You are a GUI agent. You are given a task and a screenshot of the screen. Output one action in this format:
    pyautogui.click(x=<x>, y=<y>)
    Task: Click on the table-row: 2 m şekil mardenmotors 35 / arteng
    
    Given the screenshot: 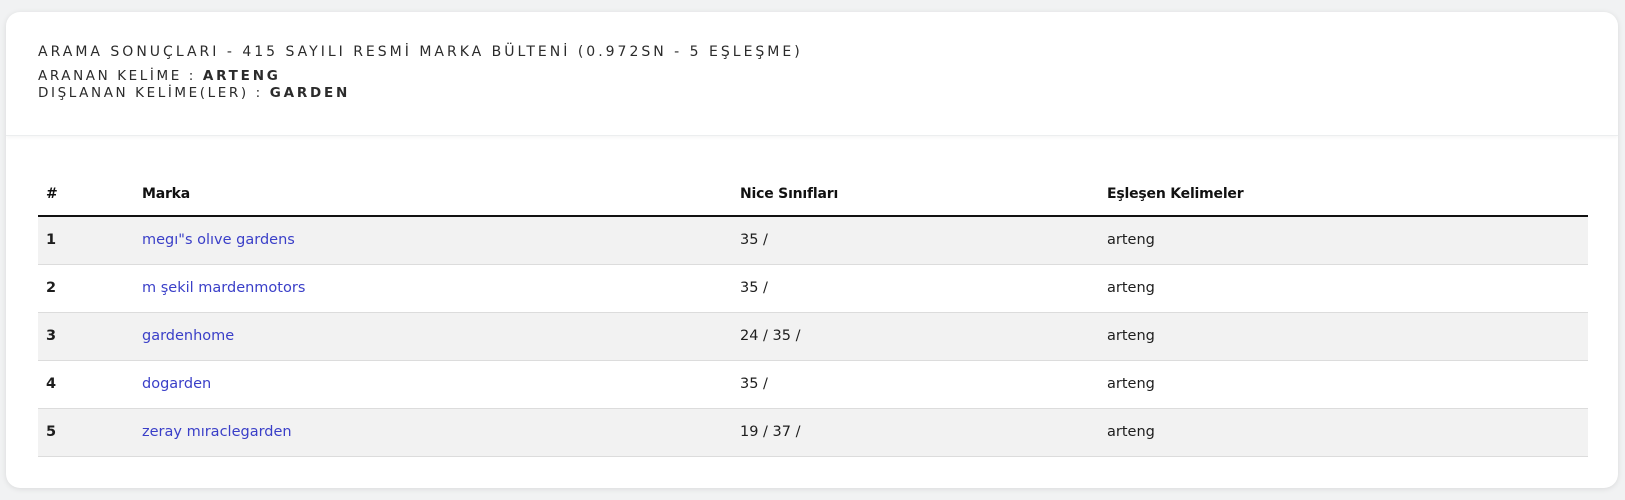 What is the action you would take?
    pyautogui.click(x=813, y=288)
    